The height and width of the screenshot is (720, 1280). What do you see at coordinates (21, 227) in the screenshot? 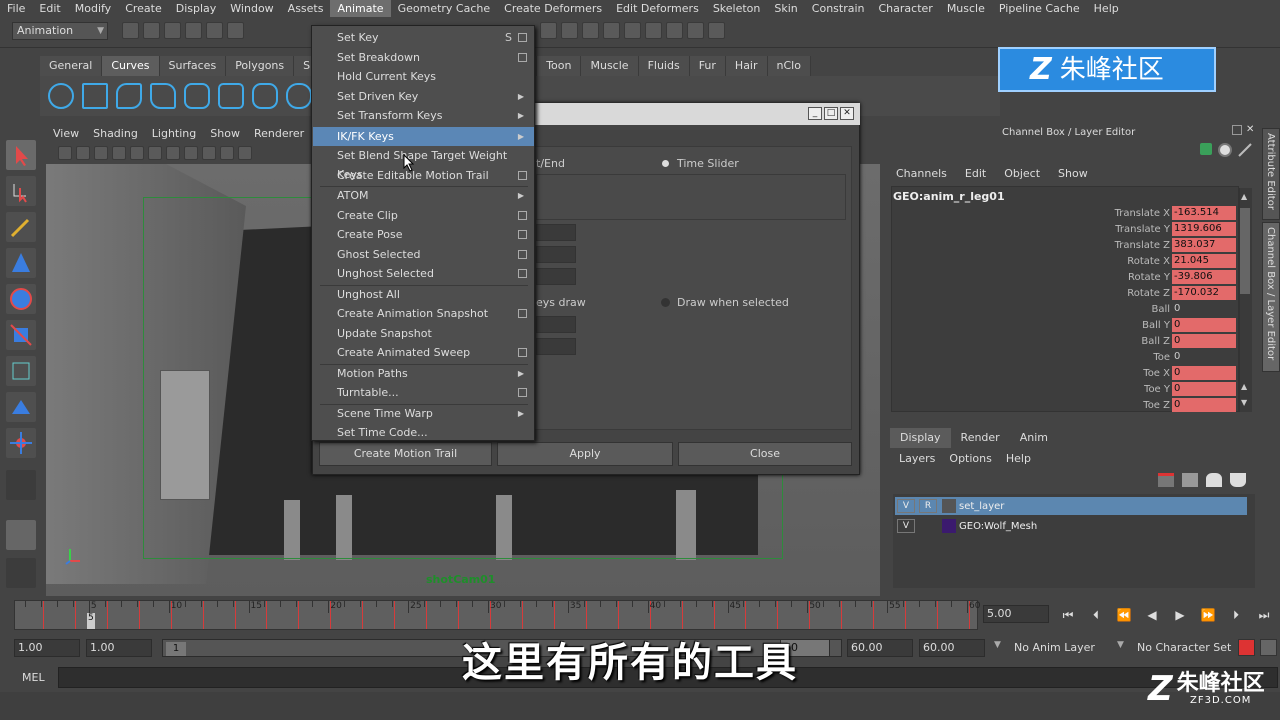
I see `paint-select-icon` at bounding box center [21, 227].